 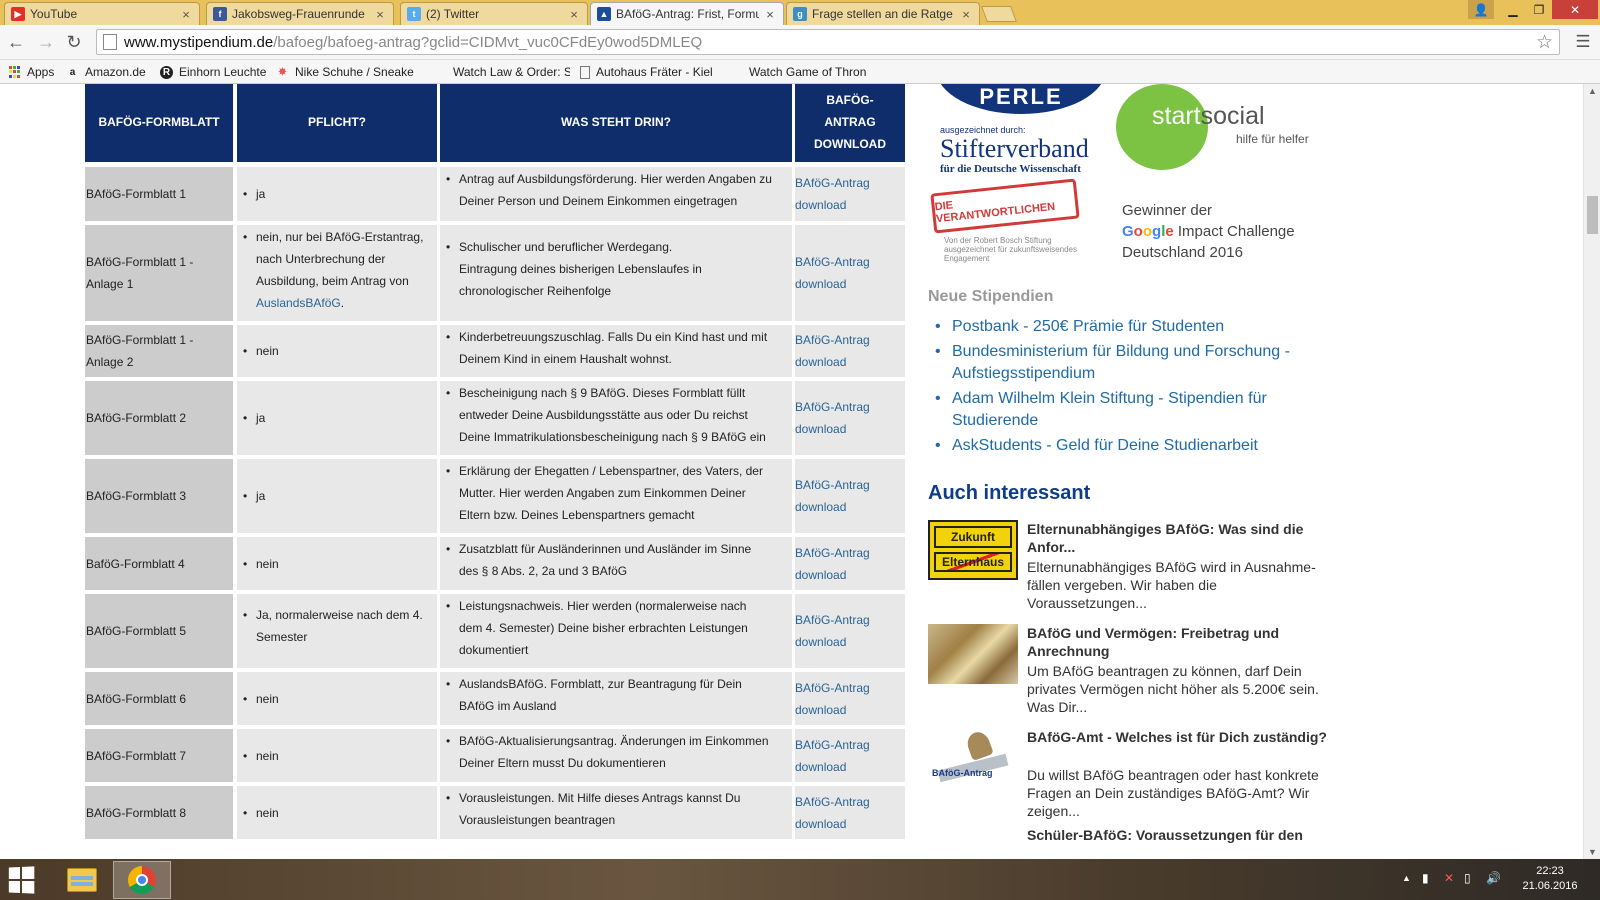 I want to click on back-arrow-icon: ←, so click(x=16, y=42).